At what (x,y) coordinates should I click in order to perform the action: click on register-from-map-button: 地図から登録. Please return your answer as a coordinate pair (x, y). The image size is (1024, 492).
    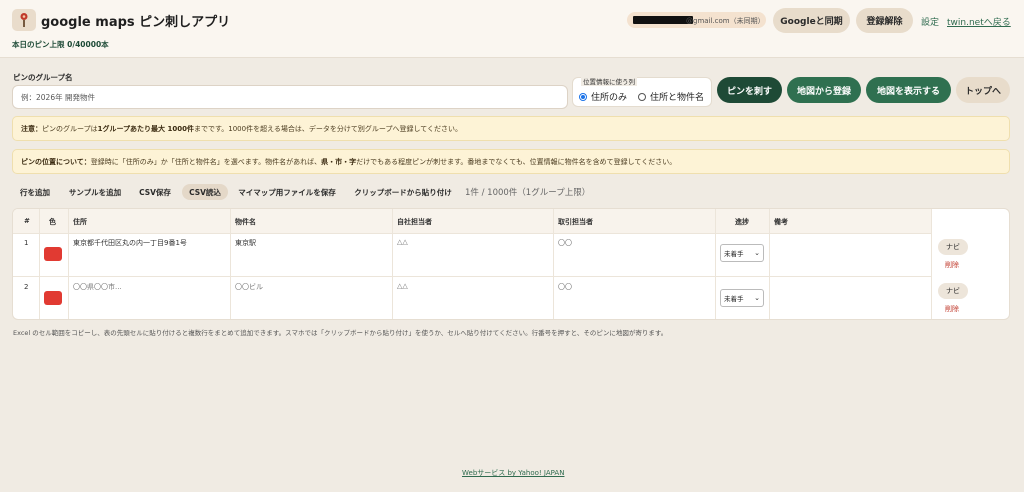
    Looking at the image, I should click on (824, 90).